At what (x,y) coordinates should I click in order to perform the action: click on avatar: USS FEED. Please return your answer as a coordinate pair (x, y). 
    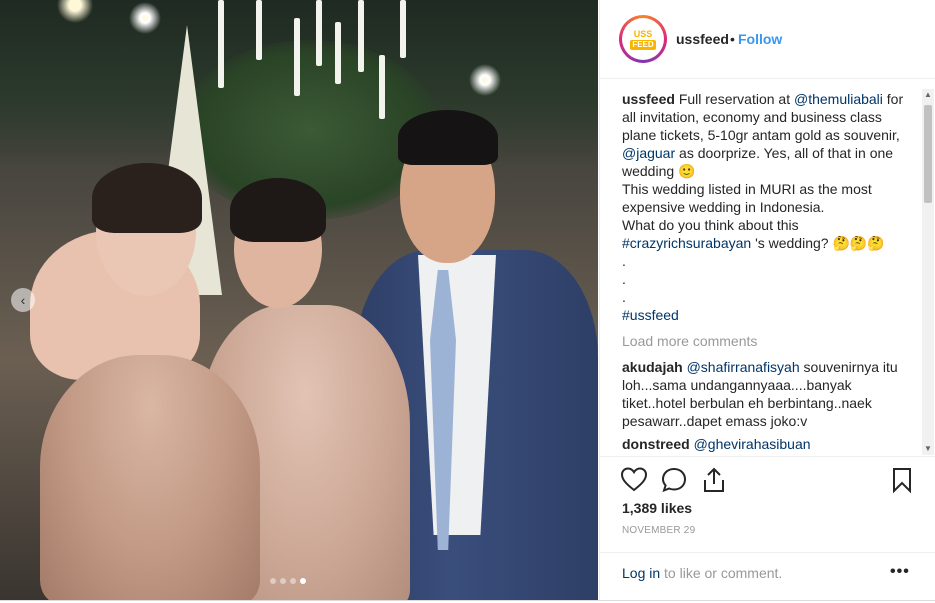
    Looking at the image, I should click on (643, 39).